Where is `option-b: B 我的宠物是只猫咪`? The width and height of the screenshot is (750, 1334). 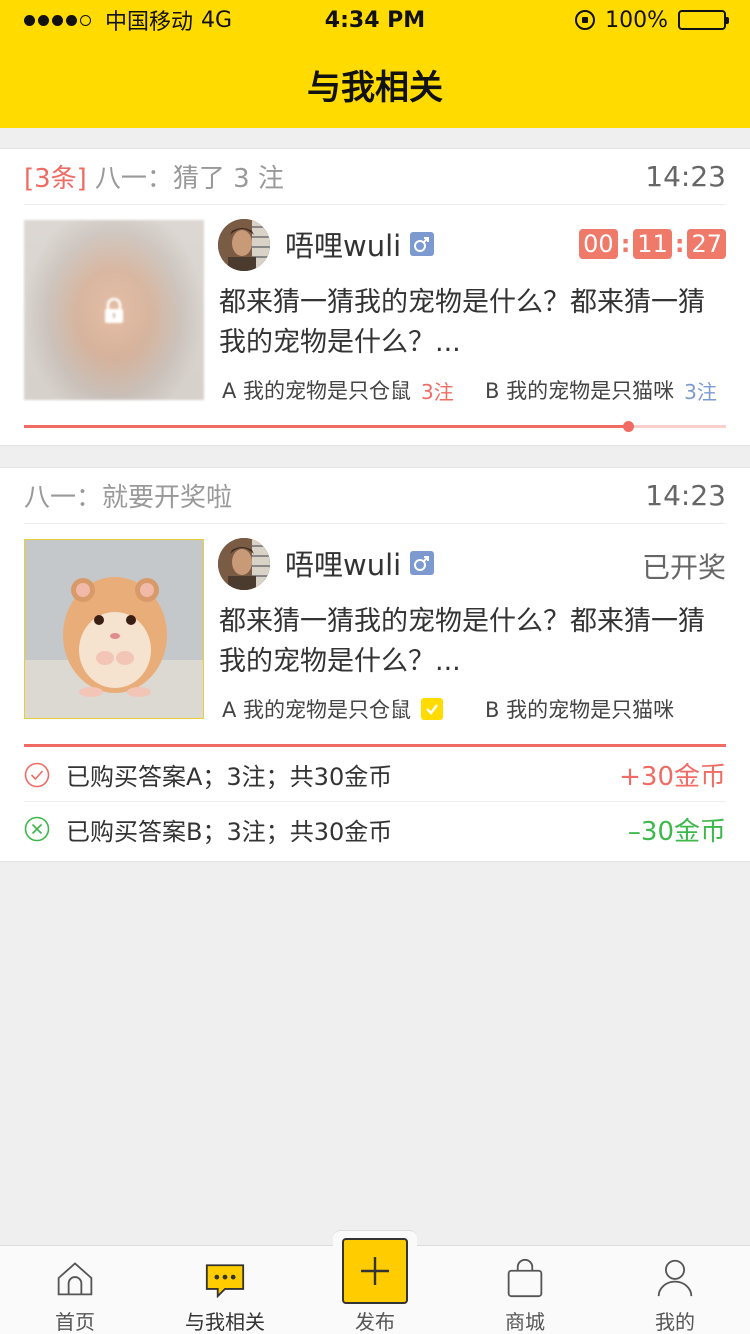
option-b: B 我的宠物是只猫咪 is located at coordinates (579, 709).